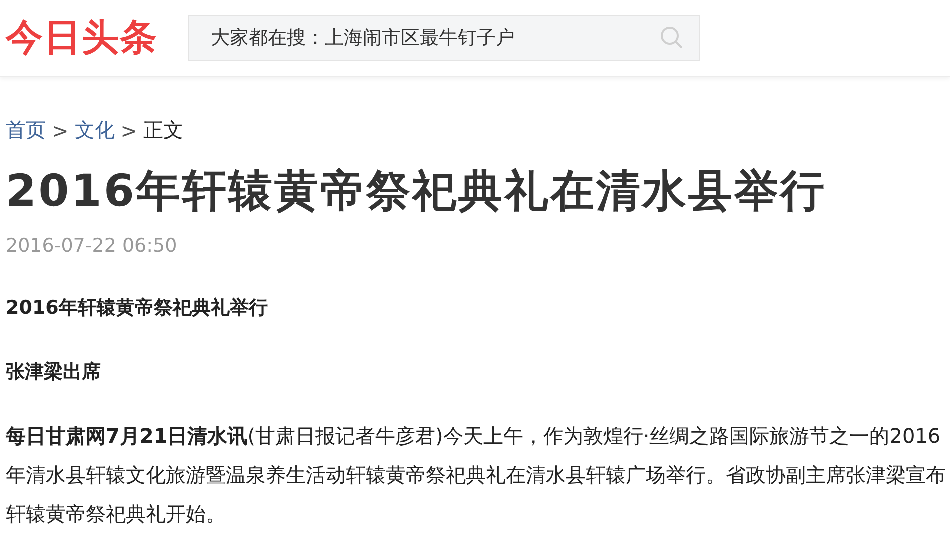 This screenshot has height=537, width=950. Describe the element at coordinates (417, 192) in the screenshot. I see `article-title: 2016年轩辕黄帝祭祀典礼在清水县举行` at that location.